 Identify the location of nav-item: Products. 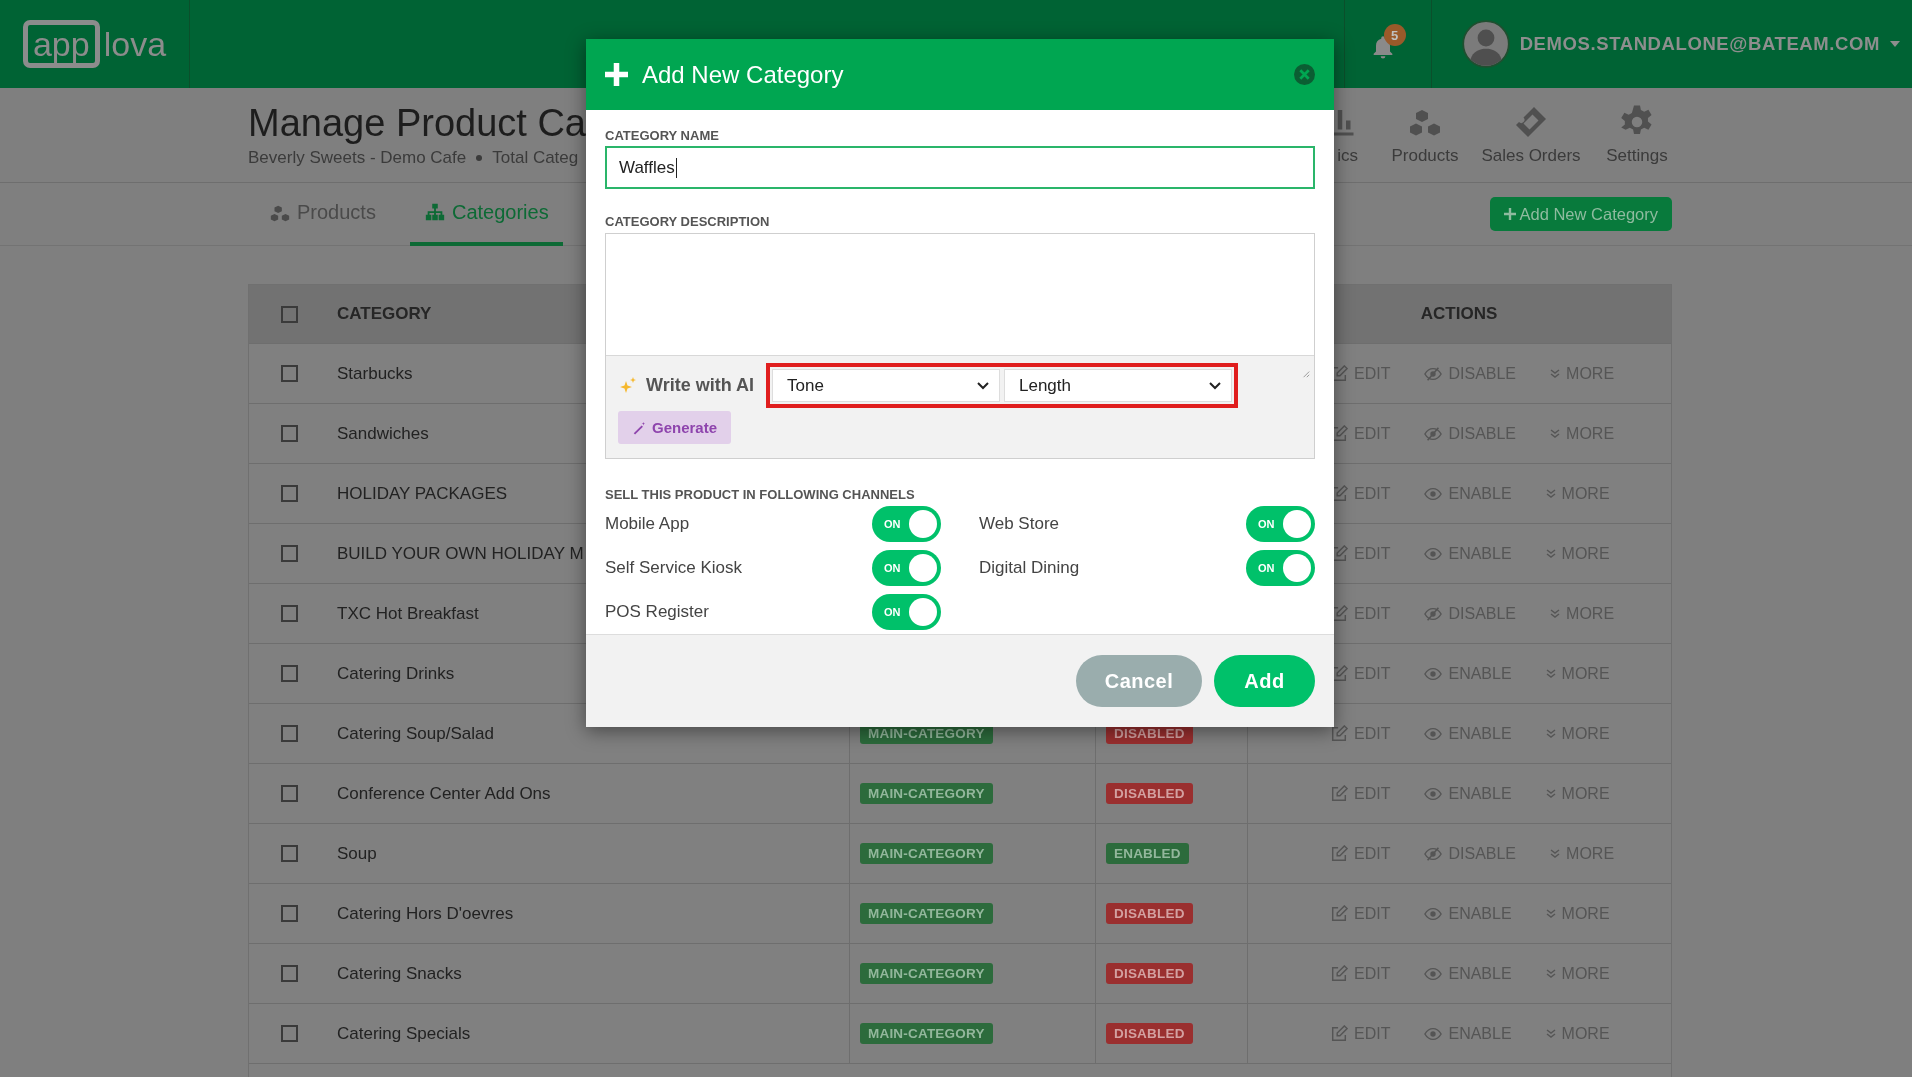
(1425, 135).